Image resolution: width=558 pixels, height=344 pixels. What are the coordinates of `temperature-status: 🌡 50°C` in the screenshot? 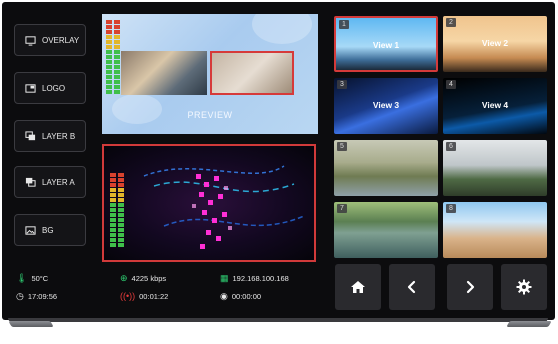 It's located at (32, 278).